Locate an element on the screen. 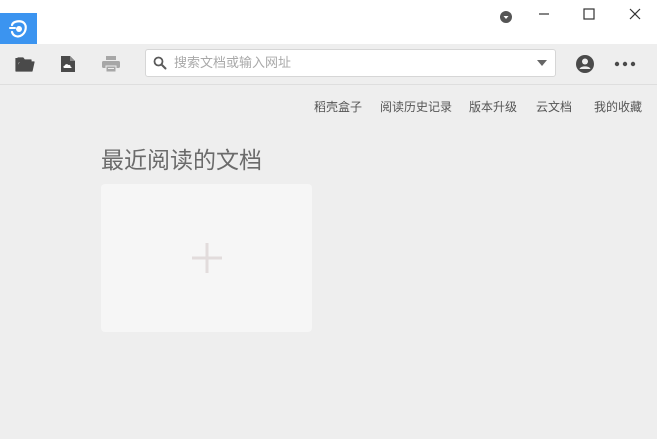  open-file-button is located at coordinates (25, 64).